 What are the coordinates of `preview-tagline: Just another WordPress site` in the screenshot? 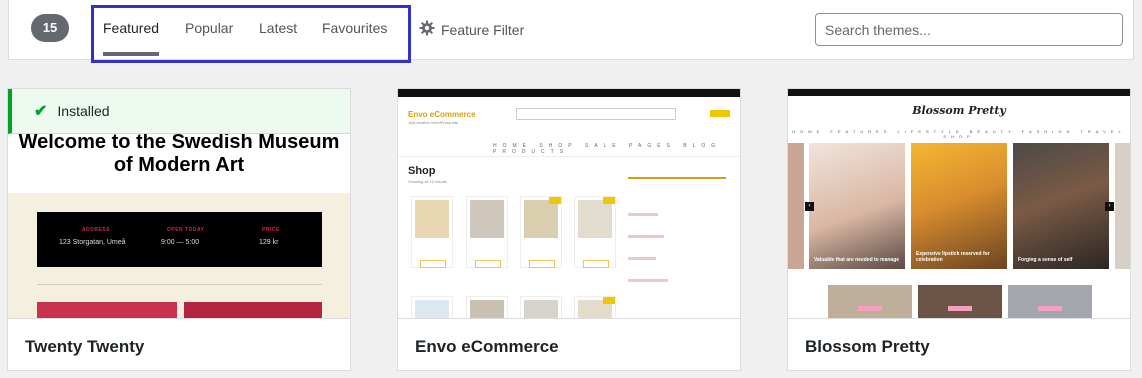 It's located at (433, 122).